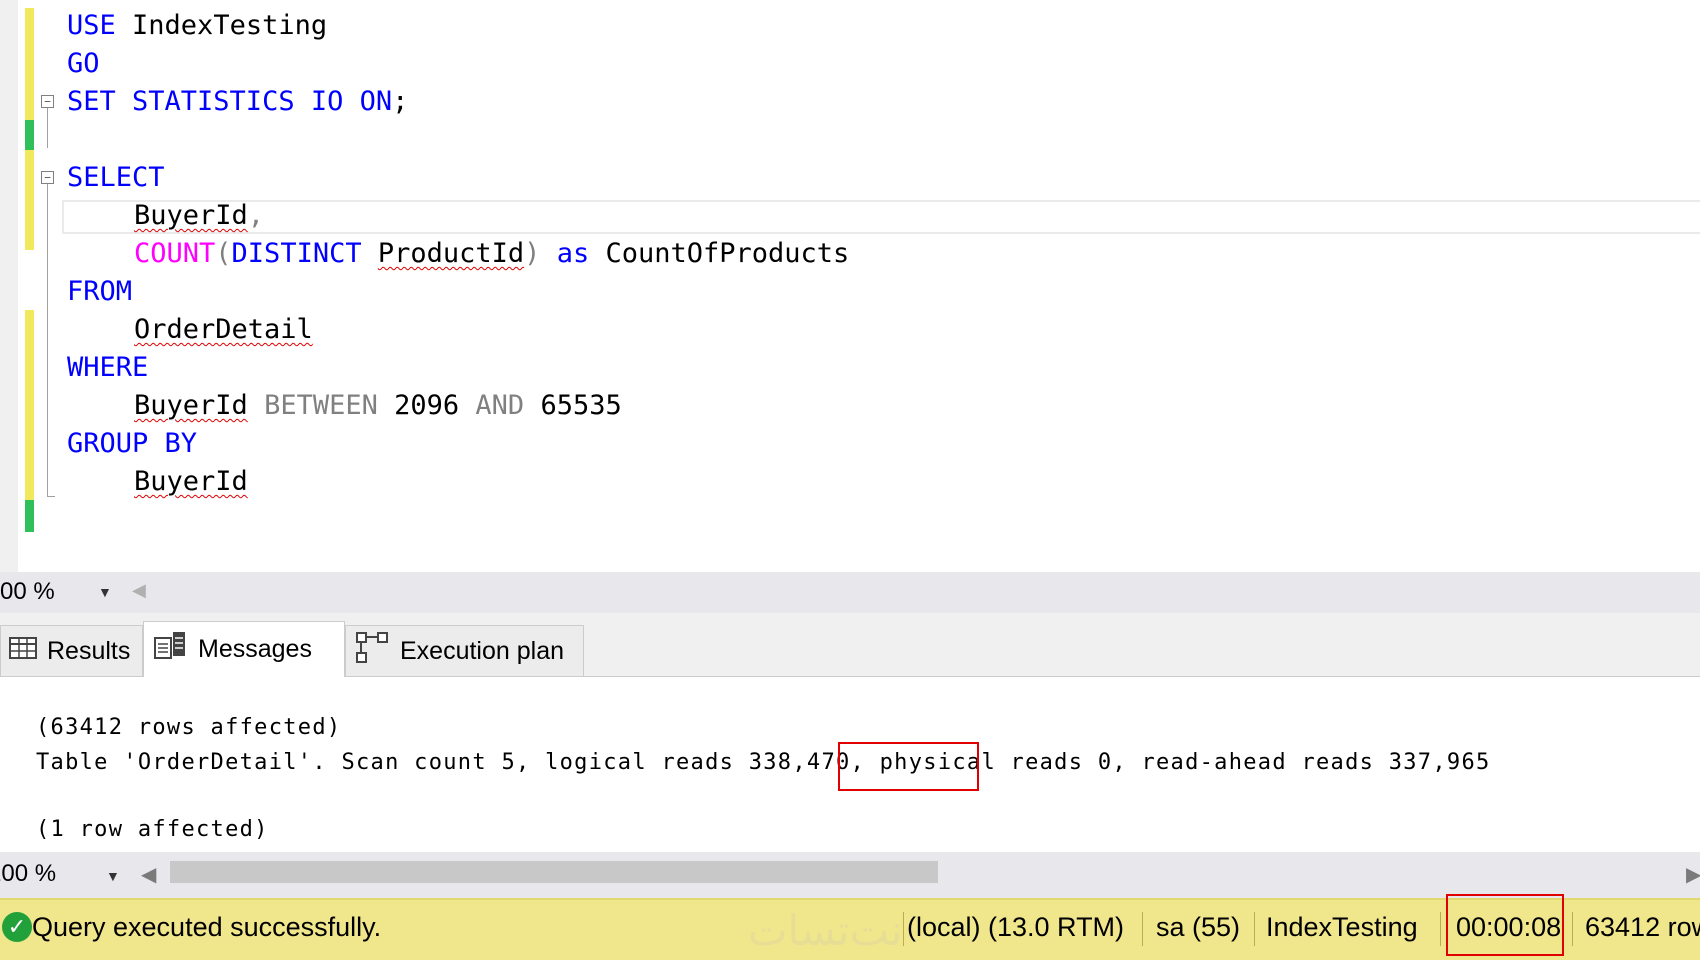 This screenshot has width=1700, height=970. Describe the element at coordinates (719, 253) in the screenshot. I see `token: CountOfProducts` at that location.